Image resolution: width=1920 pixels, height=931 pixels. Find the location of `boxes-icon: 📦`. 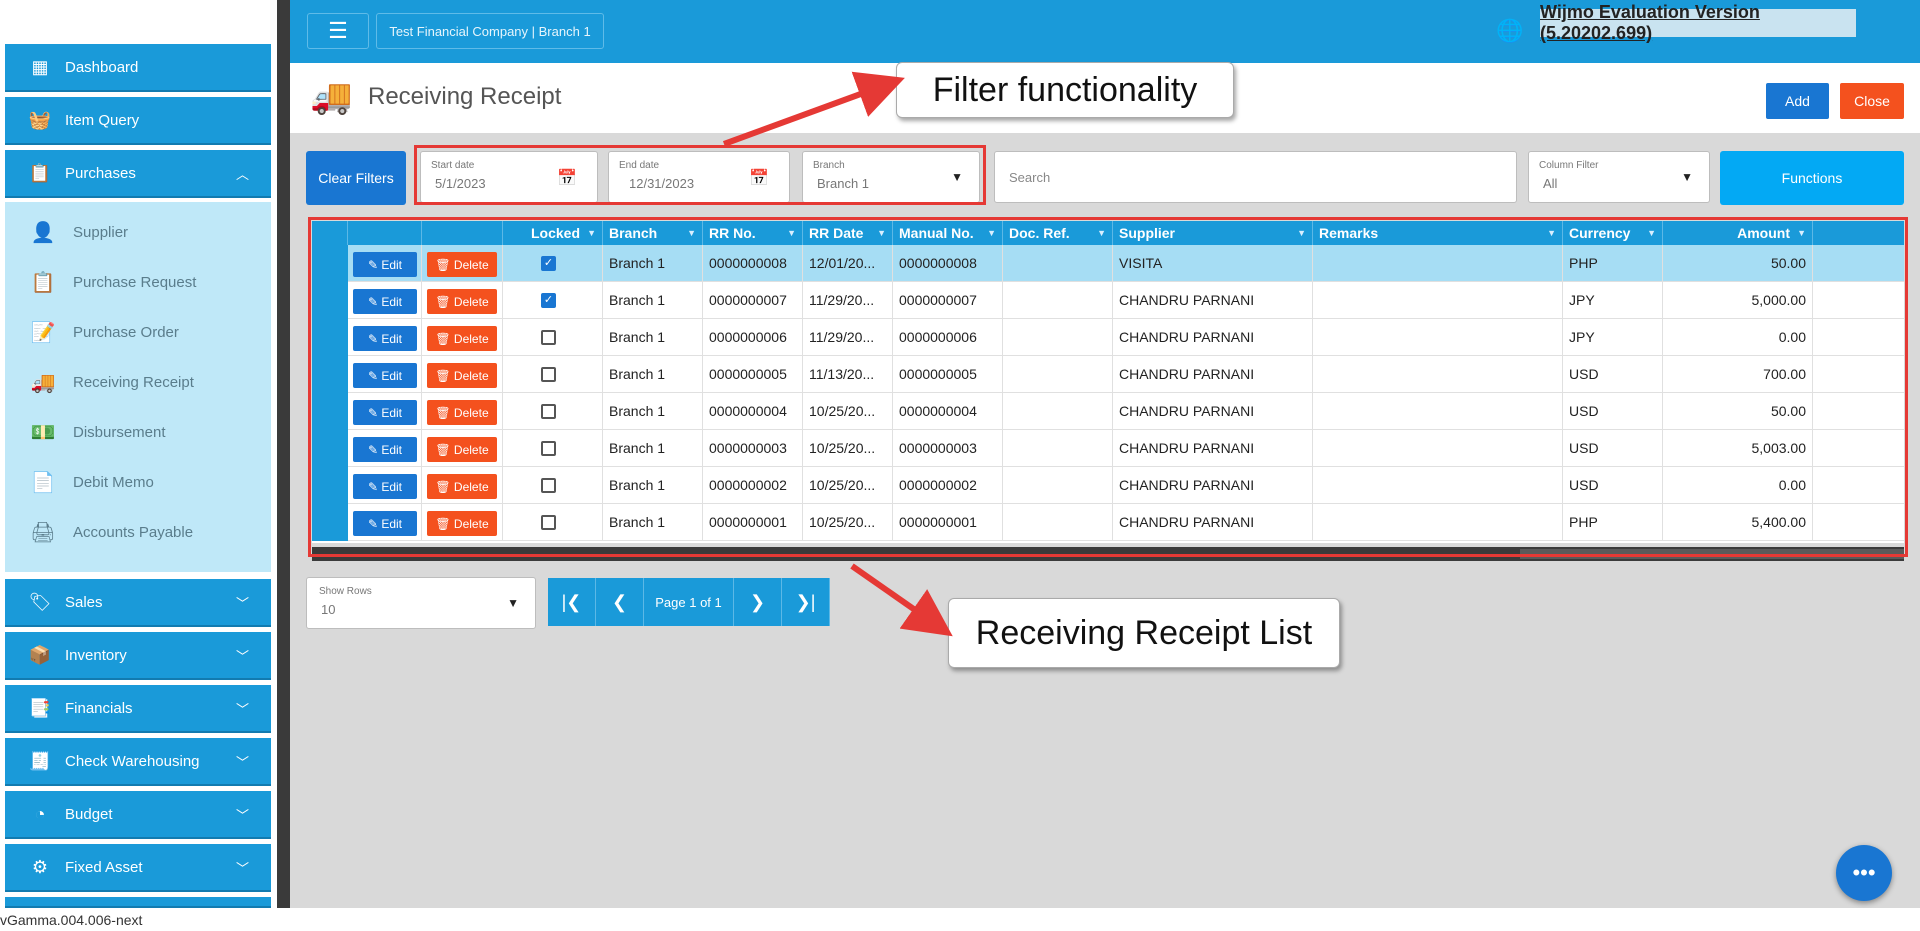

boxes-icon: 📦 is located at coordinates (40, 654).